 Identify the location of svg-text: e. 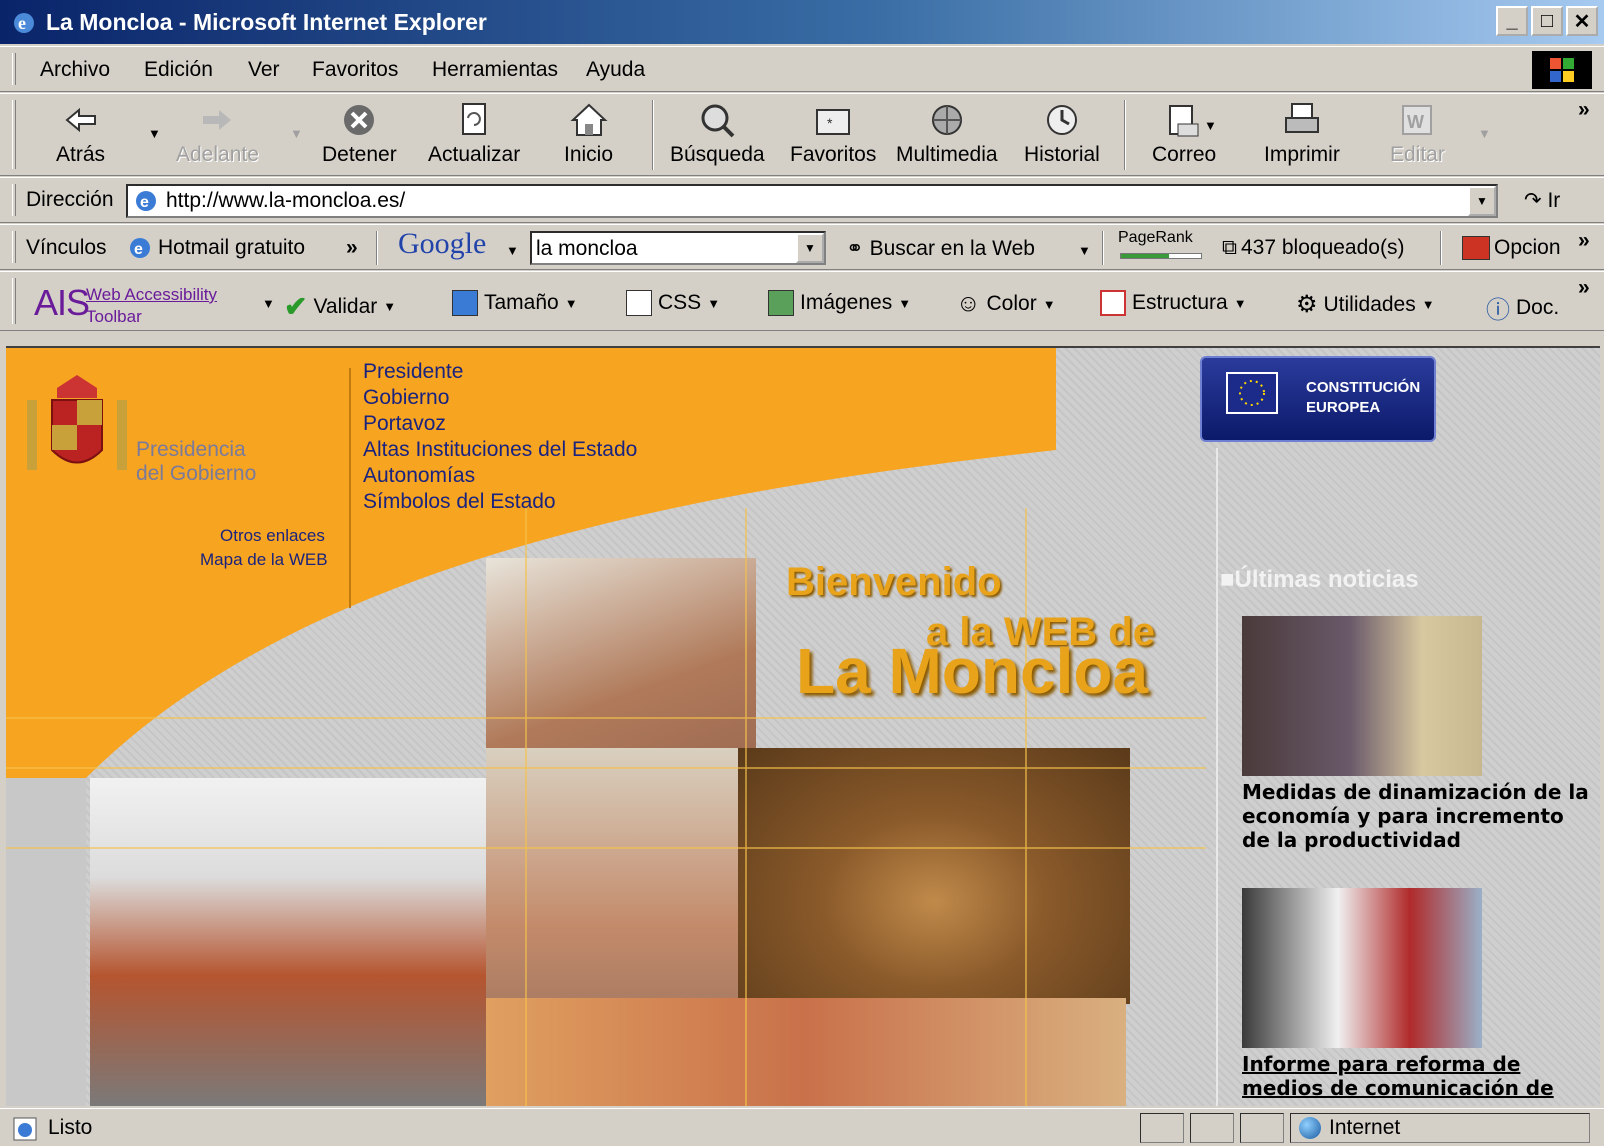
(138, 249).